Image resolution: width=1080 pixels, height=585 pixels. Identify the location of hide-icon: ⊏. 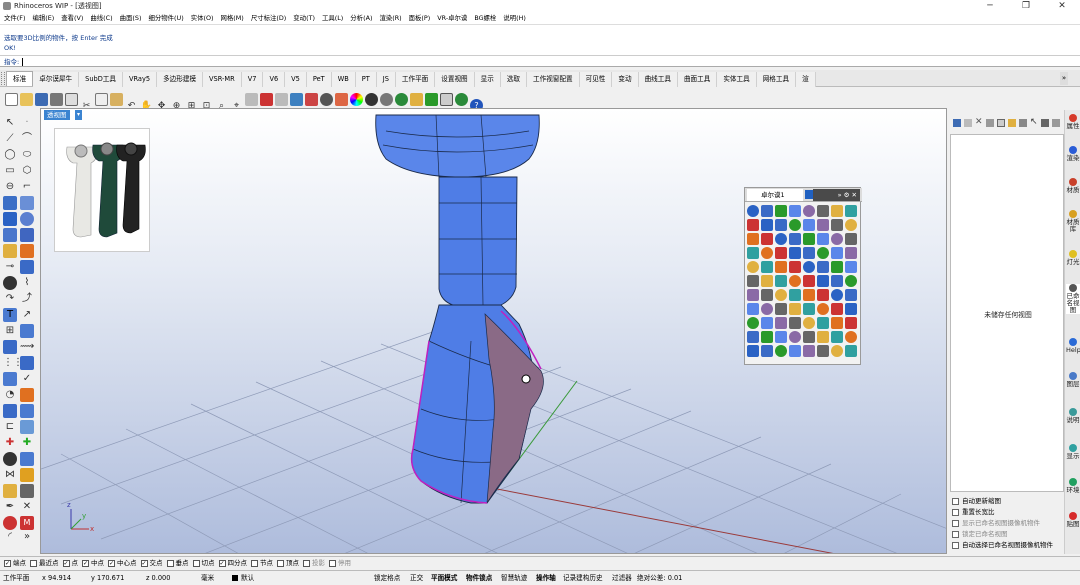
(10, 427).